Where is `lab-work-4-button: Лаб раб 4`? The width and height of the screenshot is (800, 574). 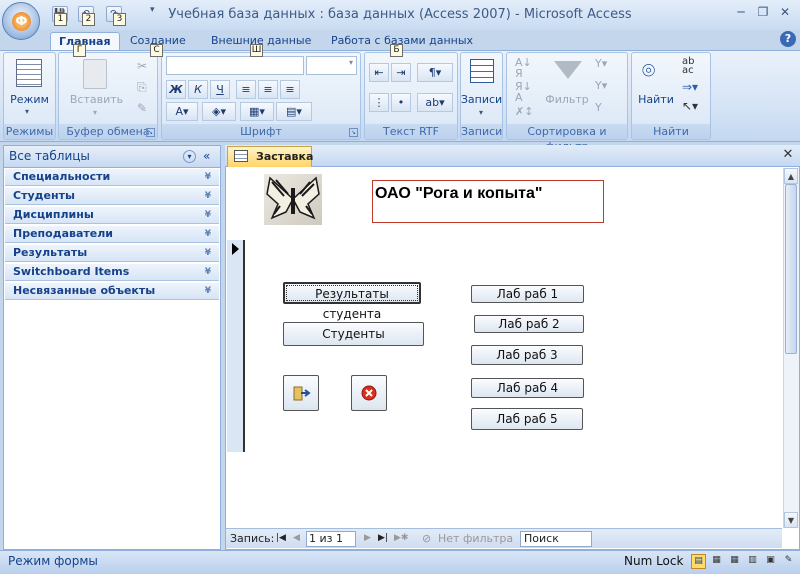 lab-work-4-button: Лаб раб 4 is located at coordinates (527, 388).